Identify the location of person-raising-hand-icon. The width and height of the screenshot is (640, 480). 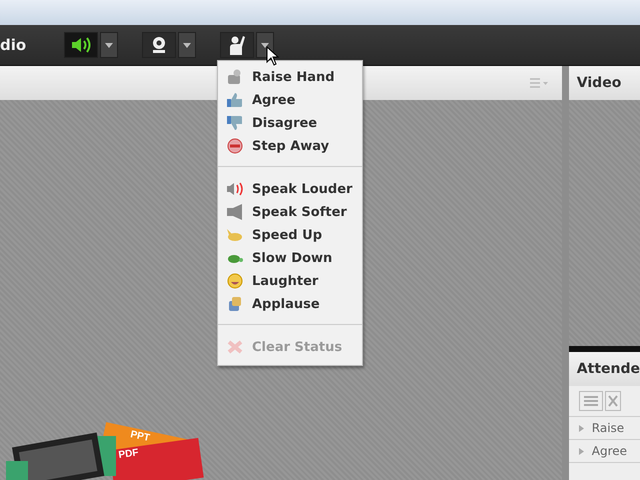
(237, 45).